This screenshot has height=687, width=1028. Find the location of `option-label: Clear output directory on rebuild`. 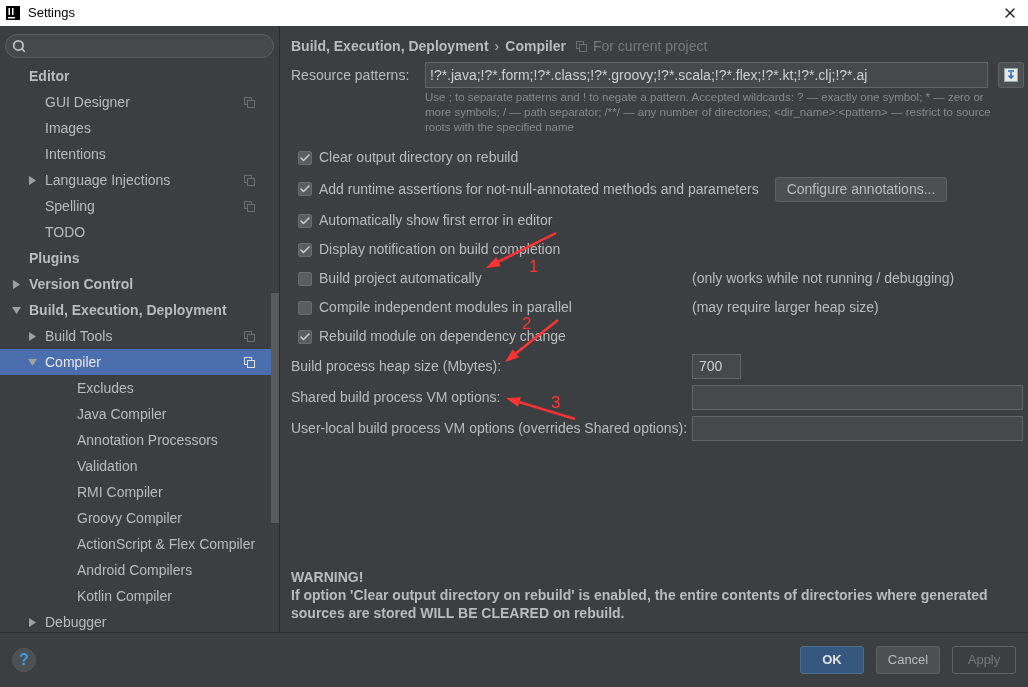

option-label: Clear output directory on rebuild is located at coordinates (419, 157).